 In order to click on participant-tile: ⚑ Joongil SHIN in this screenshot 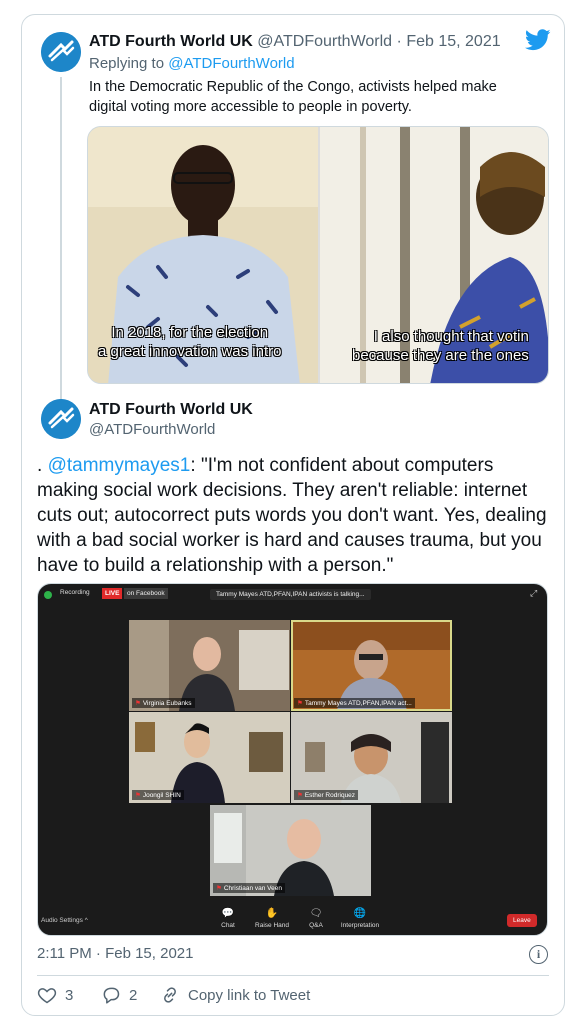, I will do `click(209, 757)`.